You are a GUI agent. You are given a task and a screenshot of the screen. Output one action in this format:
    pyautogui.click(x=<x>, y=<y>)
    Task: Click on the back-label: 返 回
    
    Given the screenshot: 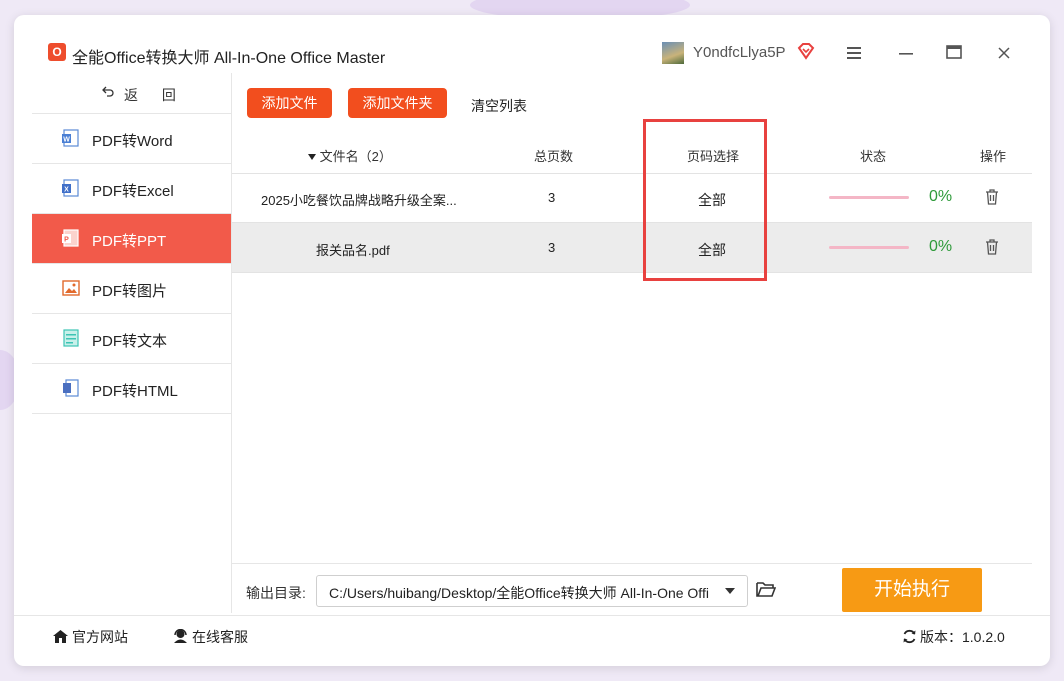 What is the action you would take?
    pyautogui.click(x=155, y=95)
    